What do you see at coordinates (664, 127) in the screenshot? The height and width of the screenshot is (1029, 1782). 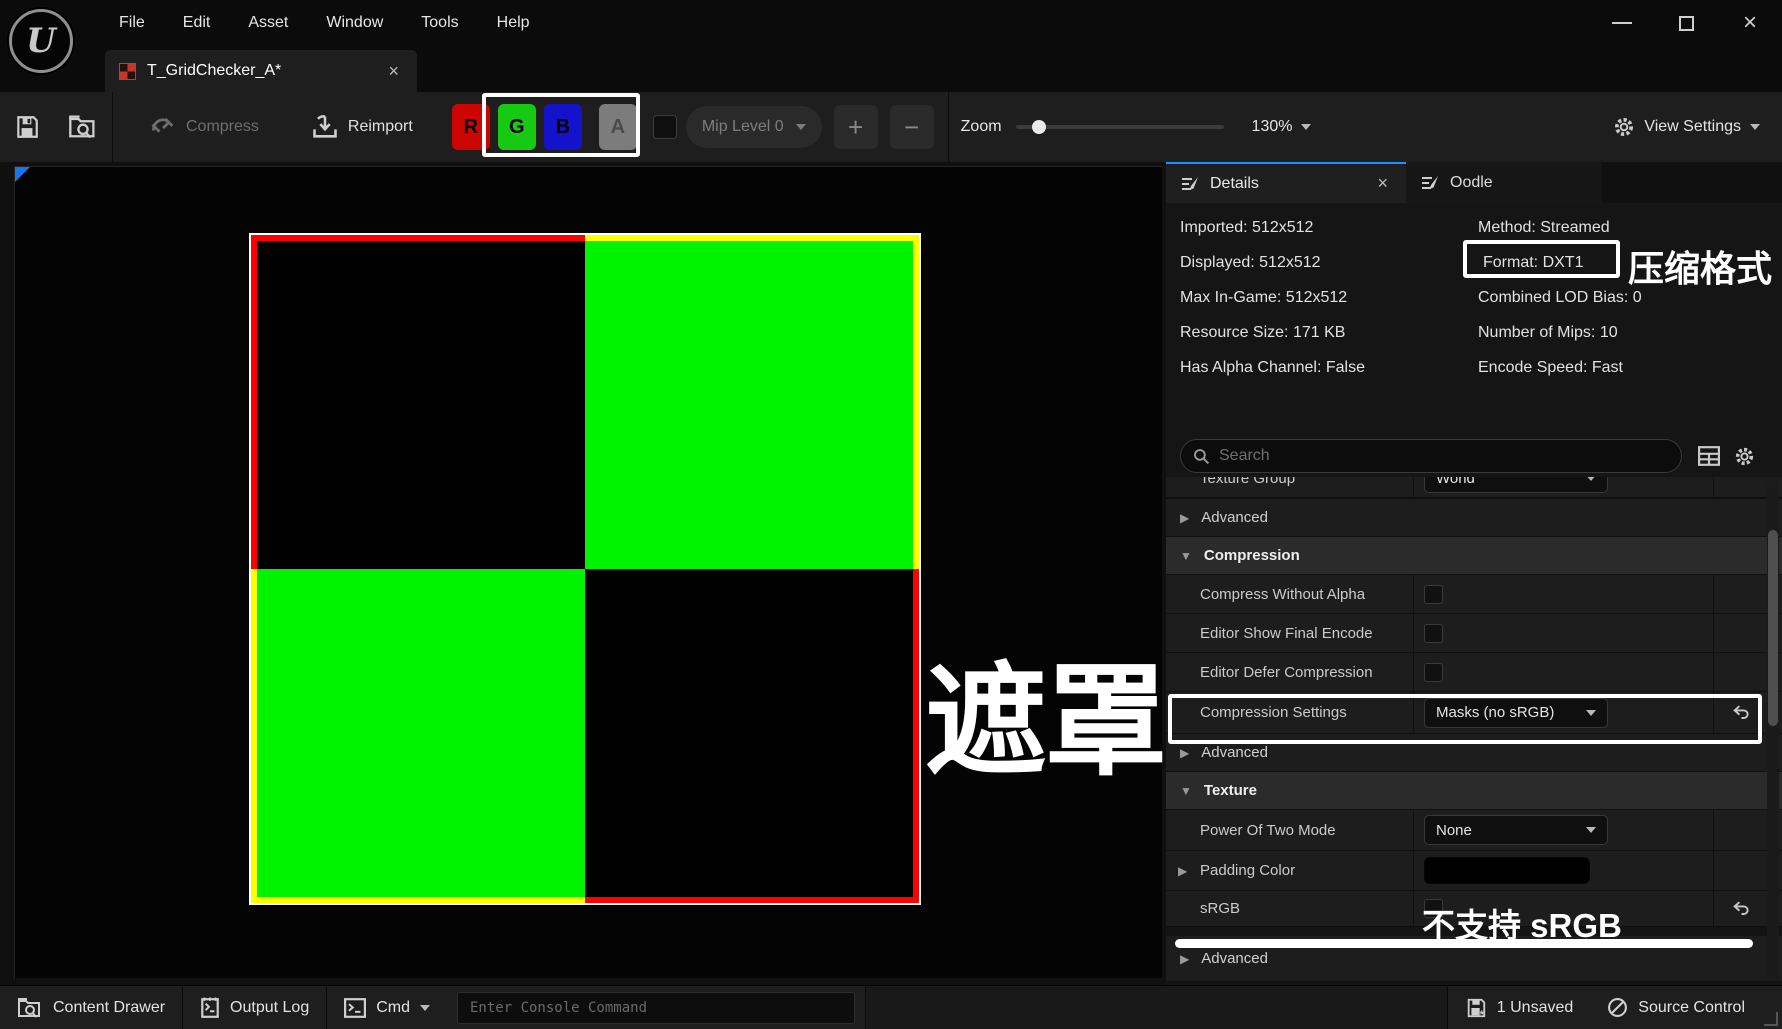 I see `mip-level-checkbox` at bounding box center [664, 127].